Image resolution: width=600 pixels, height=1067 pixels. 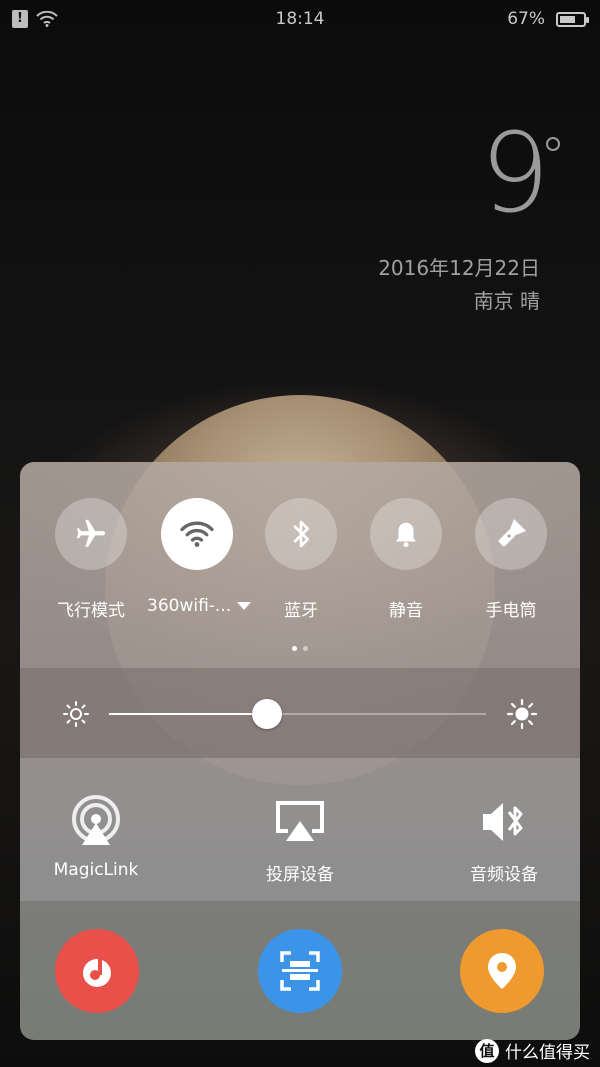 What do you see at coordinates (300, 821) in the screenshot?
I see `screen-cast-icon` at bounding box center [300, 821].